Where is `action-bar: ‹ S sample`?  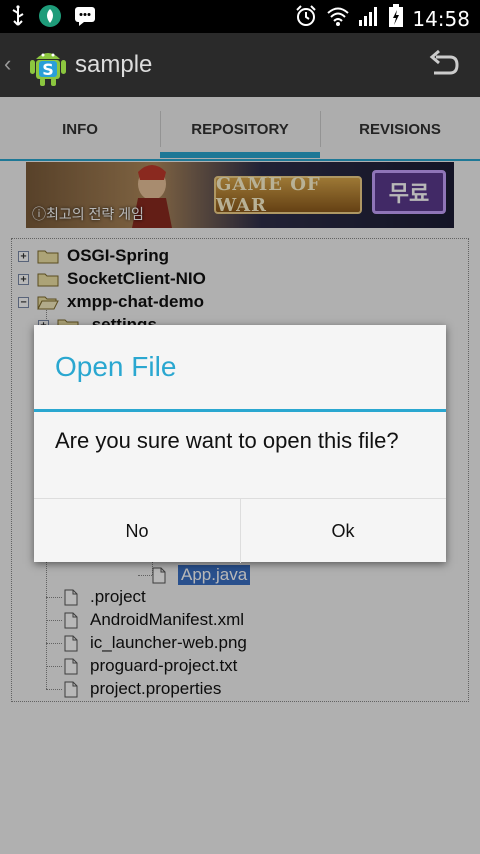
action-bar: ‹ S sample is located at coordinates (240, 65).